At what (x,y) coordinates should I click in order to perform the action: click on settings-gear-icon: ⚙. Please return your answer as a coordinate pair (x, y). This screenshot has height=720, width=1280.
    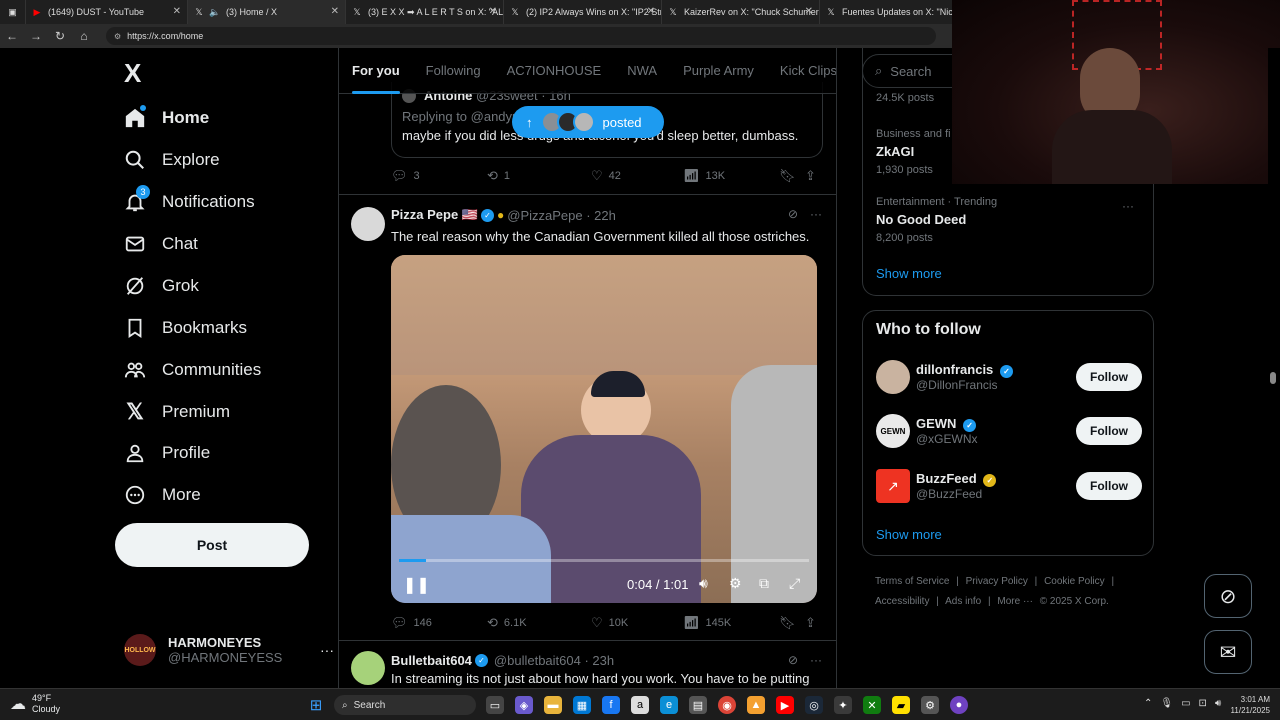
    Looking at the image, I should click on (735, 583).